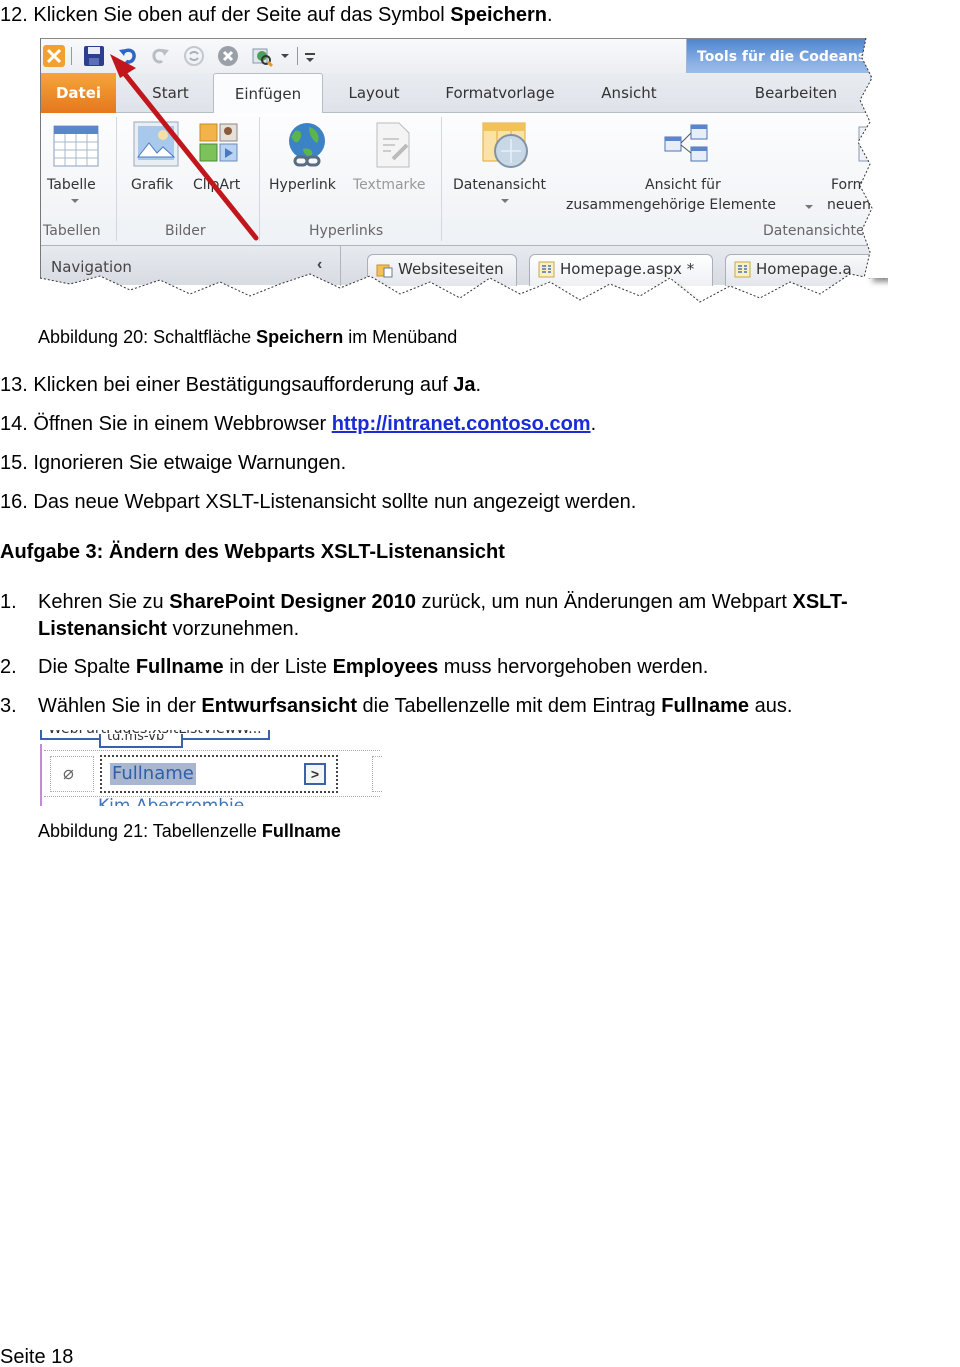 Image resolution: width=960 pixels, height=1367 pixels. Describe the element at coordinates (300, 337) in the screenshot. I see `caption-bold: Speichern` at that location.